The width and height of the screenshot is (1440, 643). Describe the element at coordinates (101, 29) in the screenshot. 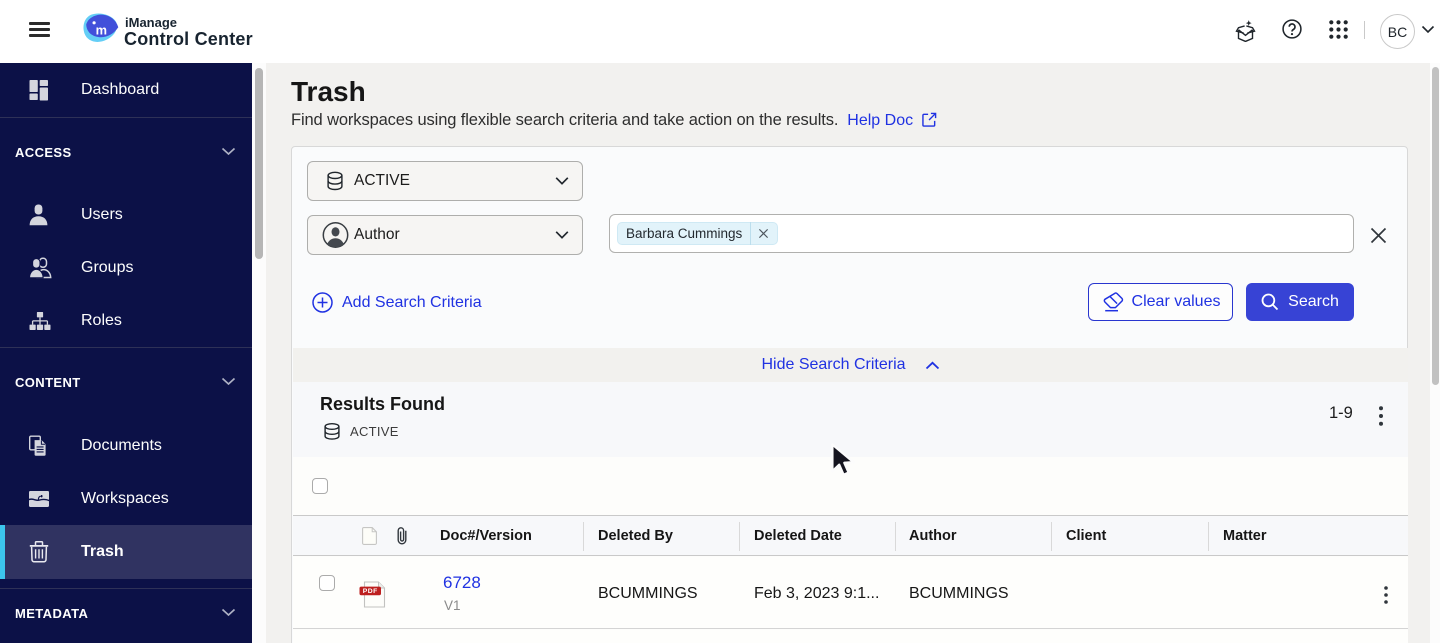

I see `svg-text: m` at that location.